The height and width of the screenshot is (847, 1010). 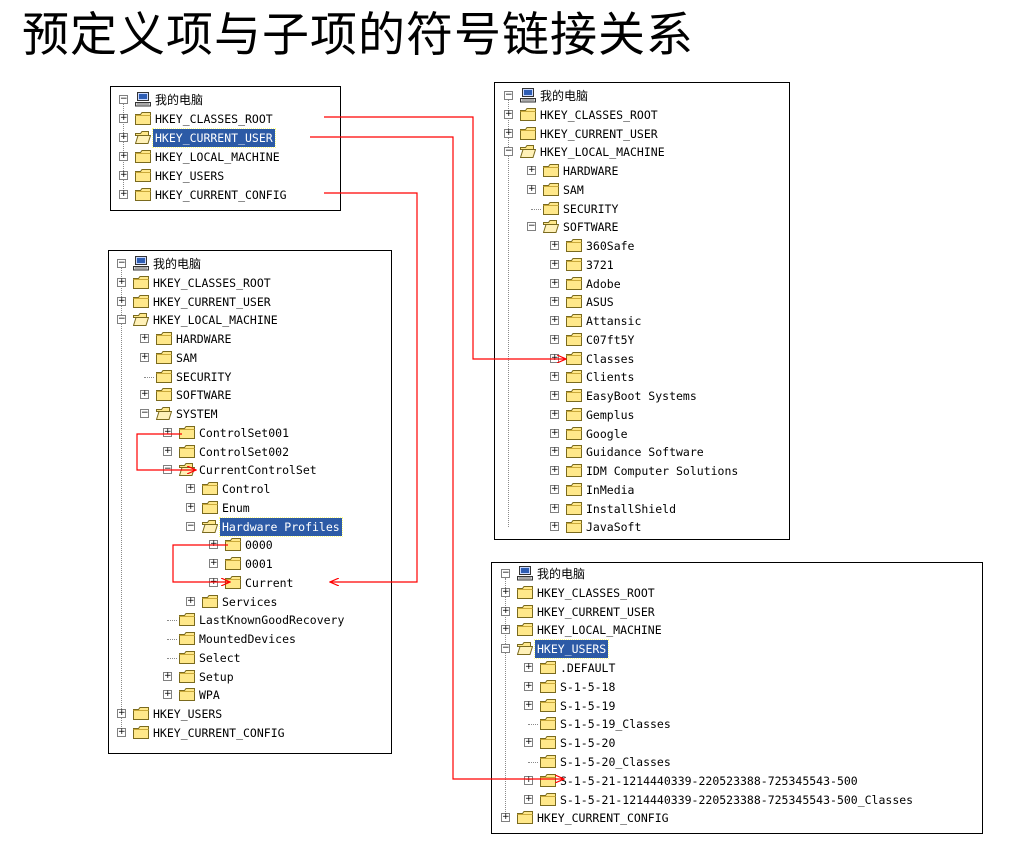 What do you see at coordinates (610, 377) in the screenshot?
I see `tree-node-label: Clients` at bounding box center [610, 377].